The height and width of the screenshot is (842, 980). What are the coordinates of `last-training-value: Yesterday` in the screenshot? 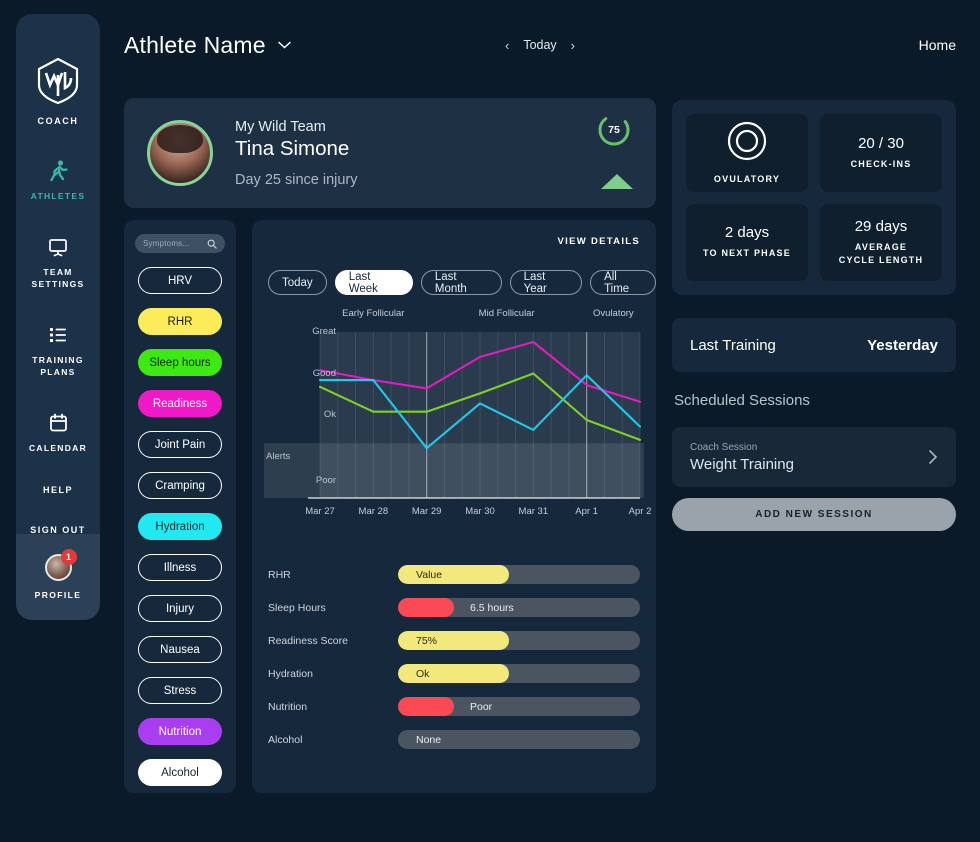 It's located at (902, 345).